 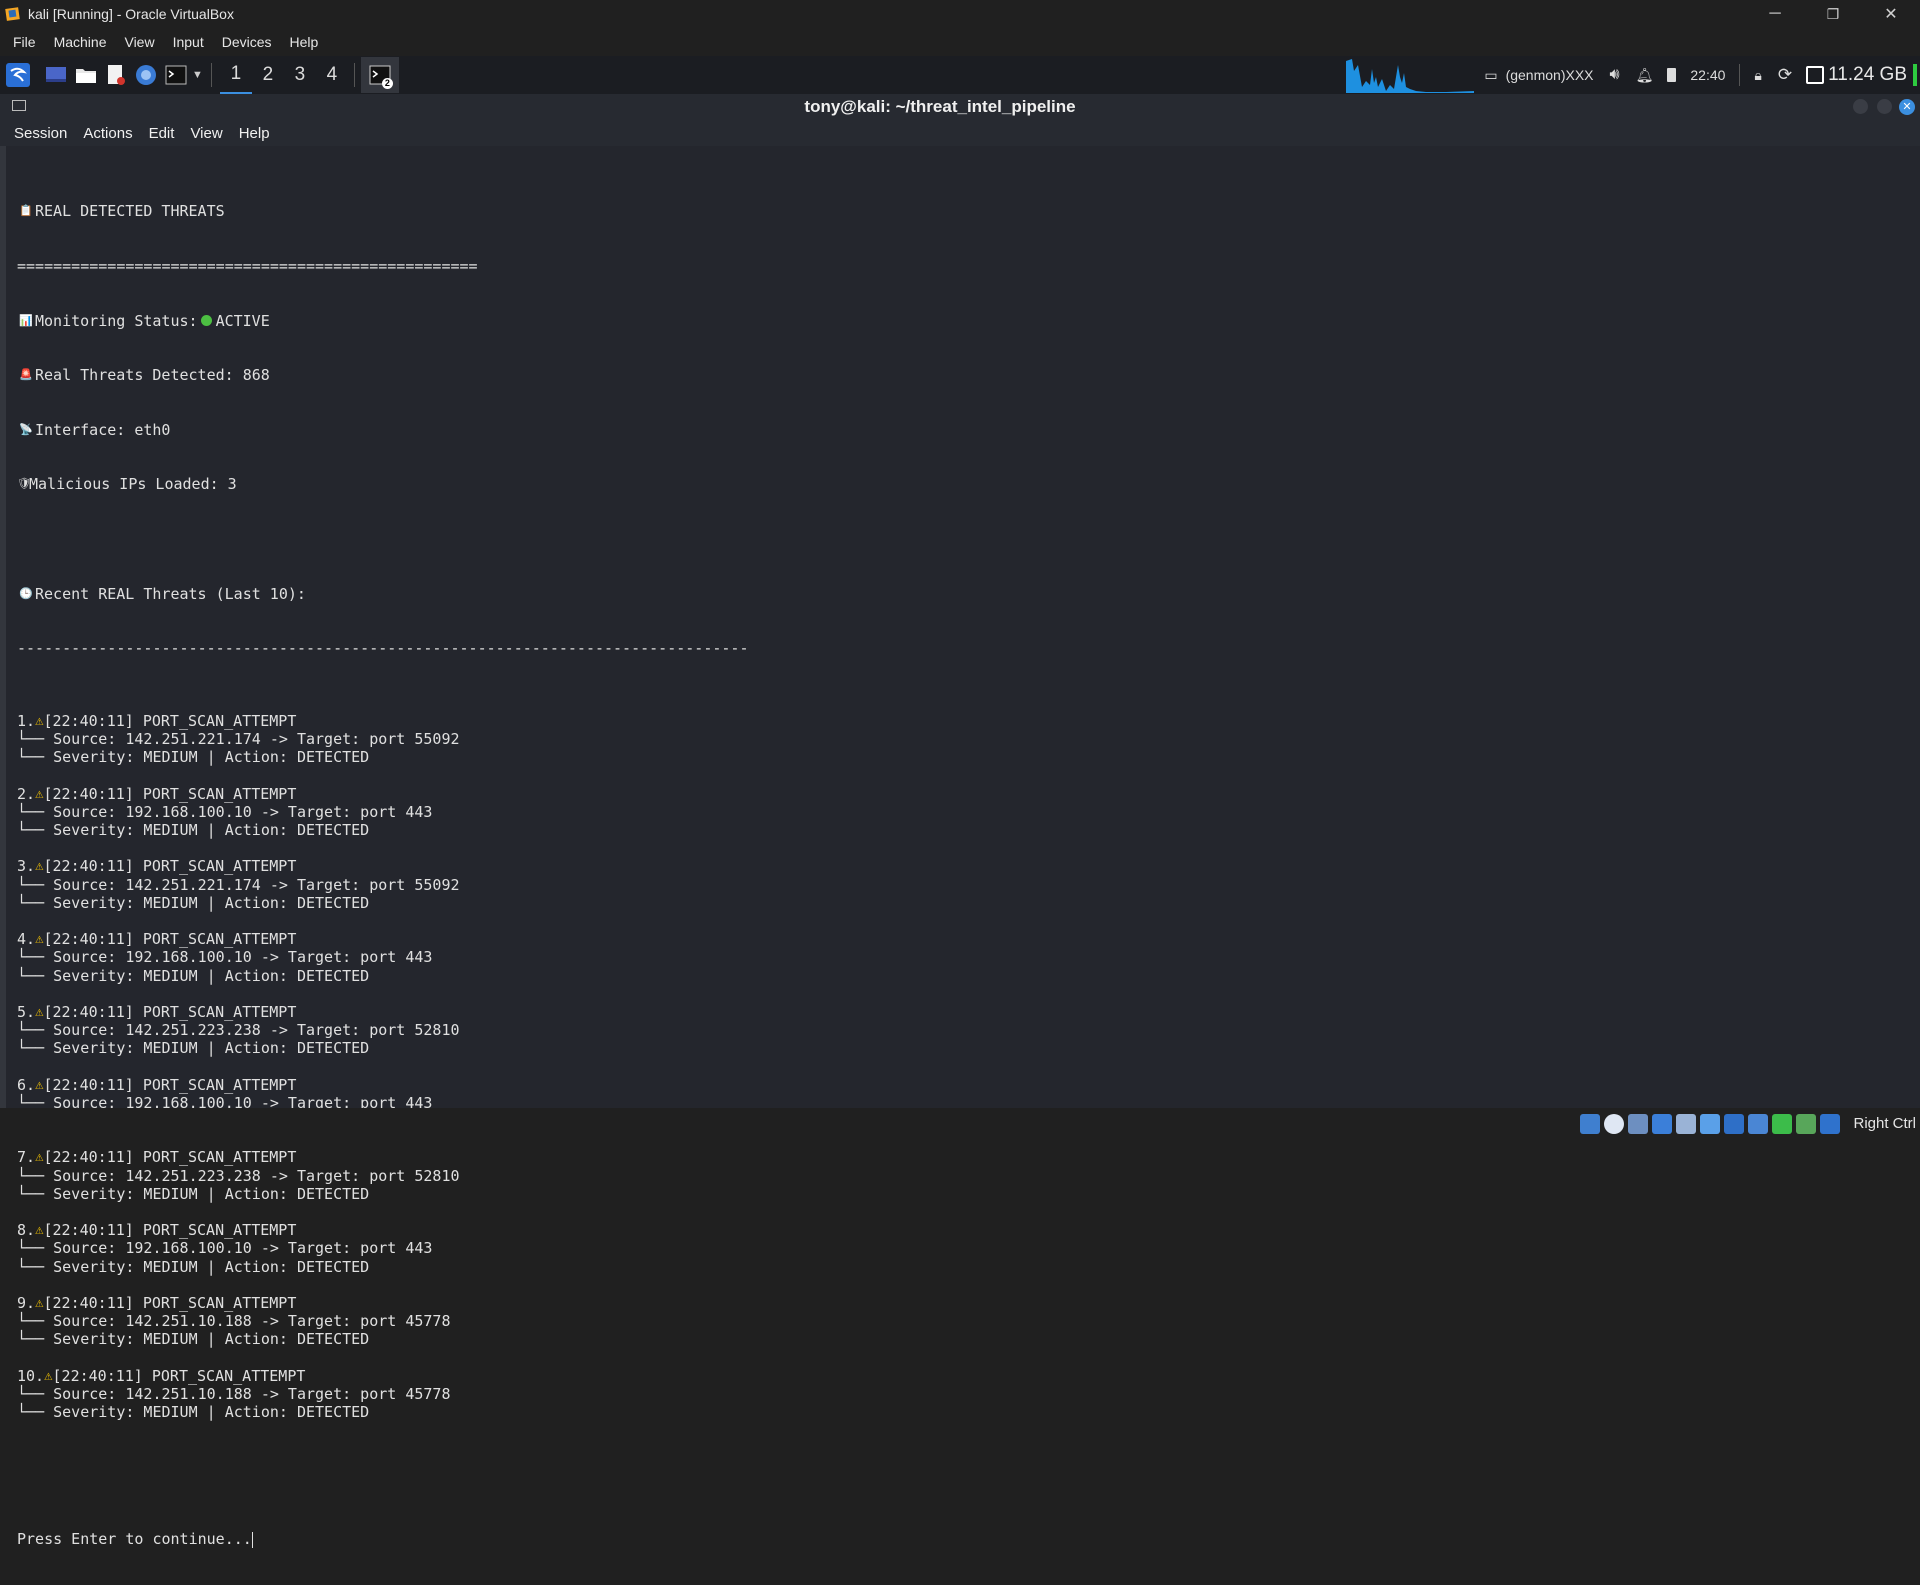 I want to click on virtualbox-icon, so click(x=12, y=14).